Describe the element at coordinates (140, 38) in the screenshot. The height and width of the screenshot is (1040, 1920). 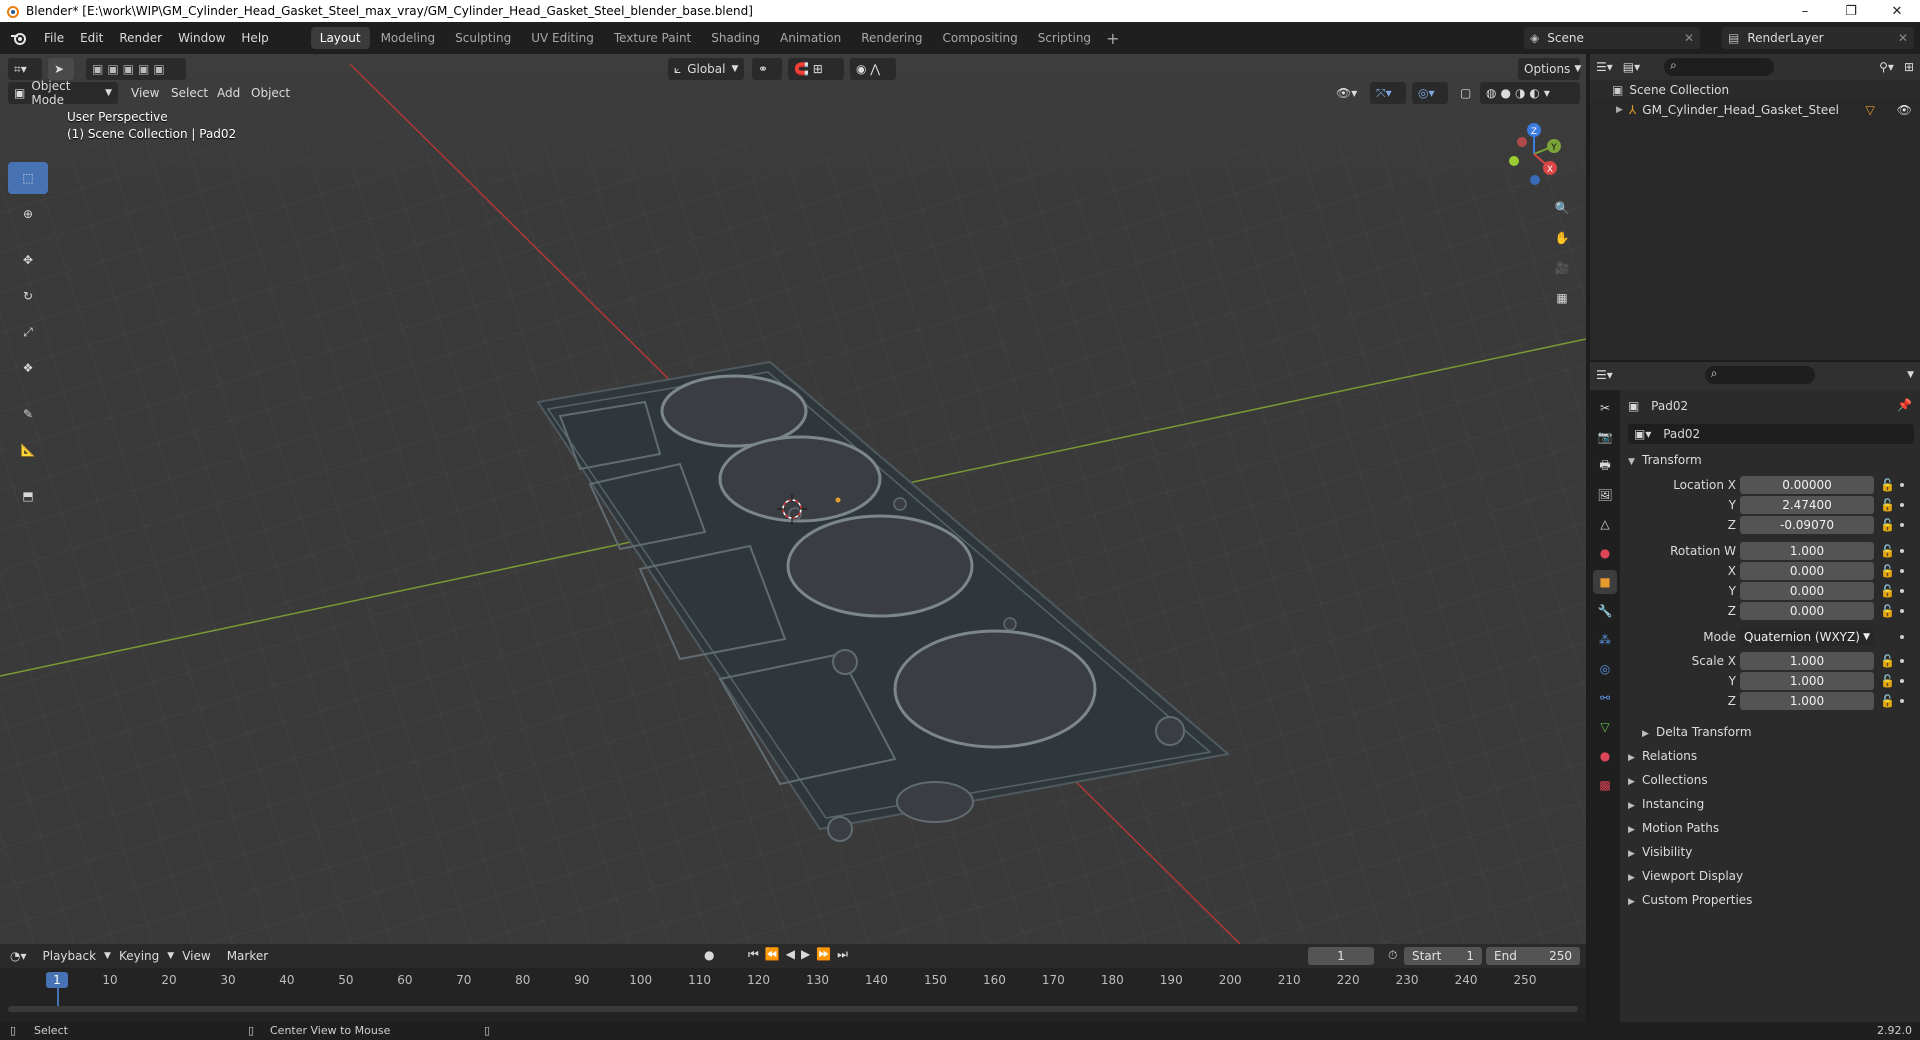
I see `menu-render: Render` at that location.